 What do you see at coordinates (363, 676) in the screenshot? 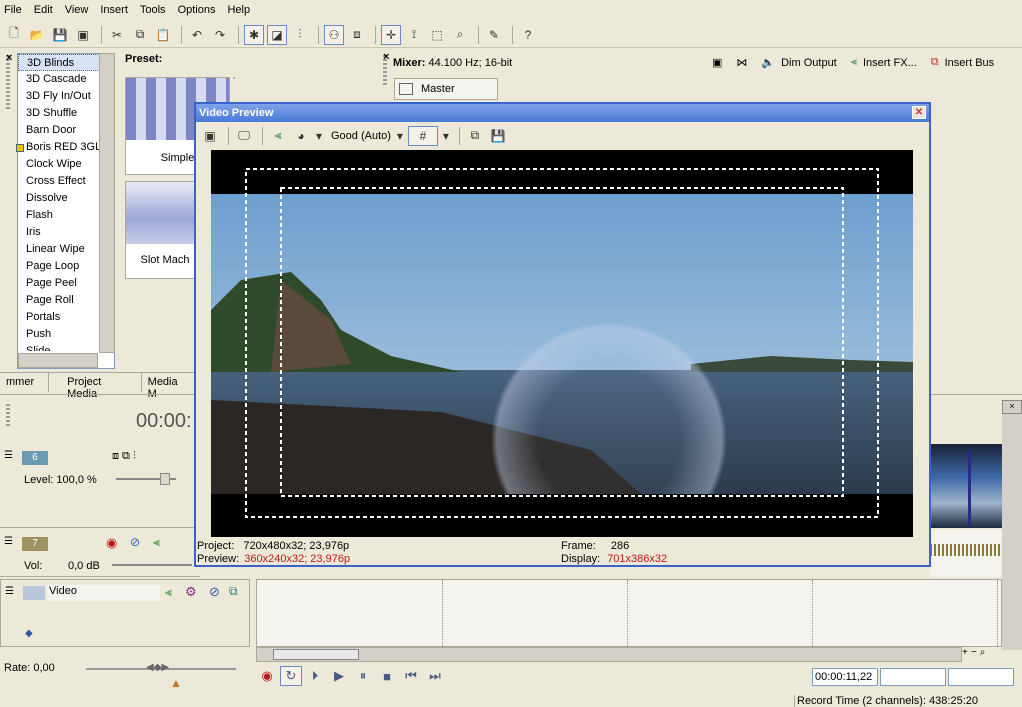
I see `pause-icon: ⏸` at bounding box center [363, 676].